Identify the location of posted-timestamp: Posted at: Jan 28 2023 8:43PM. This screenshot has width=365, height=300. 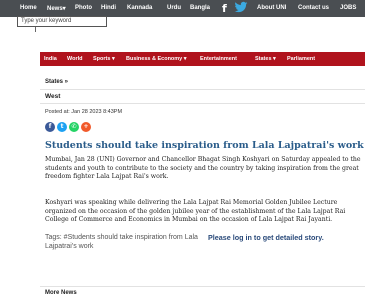
(84, 112).